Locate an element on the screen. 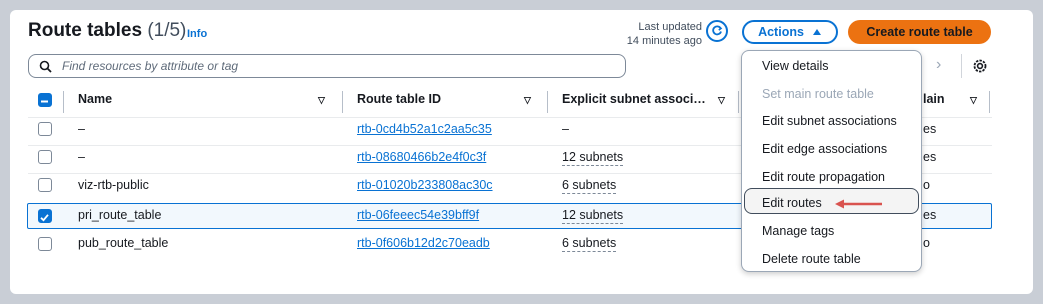 The width and height of the screenshot is (1043, 304). menu-item-delete-route-table: Delete route table is located at coordinates (811, 259).